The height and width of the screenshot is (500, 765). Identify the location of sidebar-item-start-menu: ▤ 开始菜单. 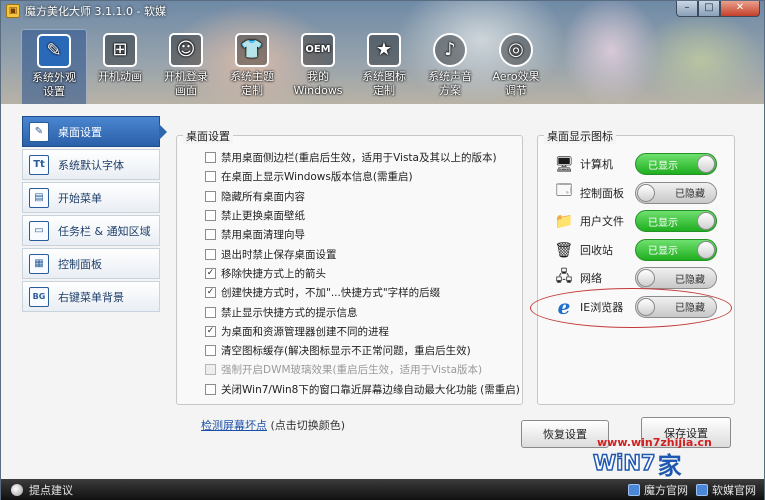
(91, 197).